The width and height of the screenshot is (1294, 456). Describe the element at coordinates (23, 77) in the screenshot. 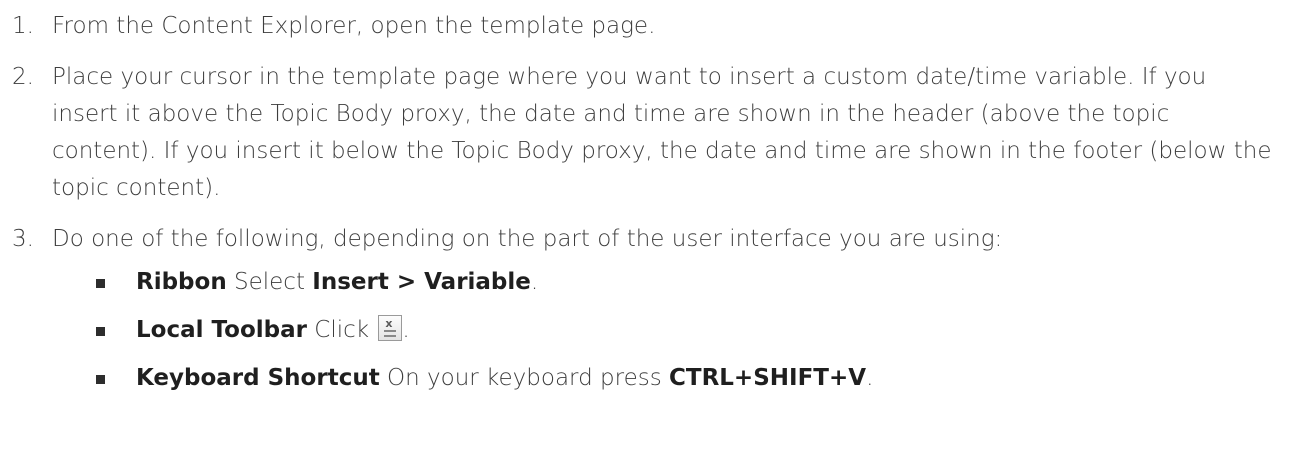

I see `step-number: 2.` at that location.